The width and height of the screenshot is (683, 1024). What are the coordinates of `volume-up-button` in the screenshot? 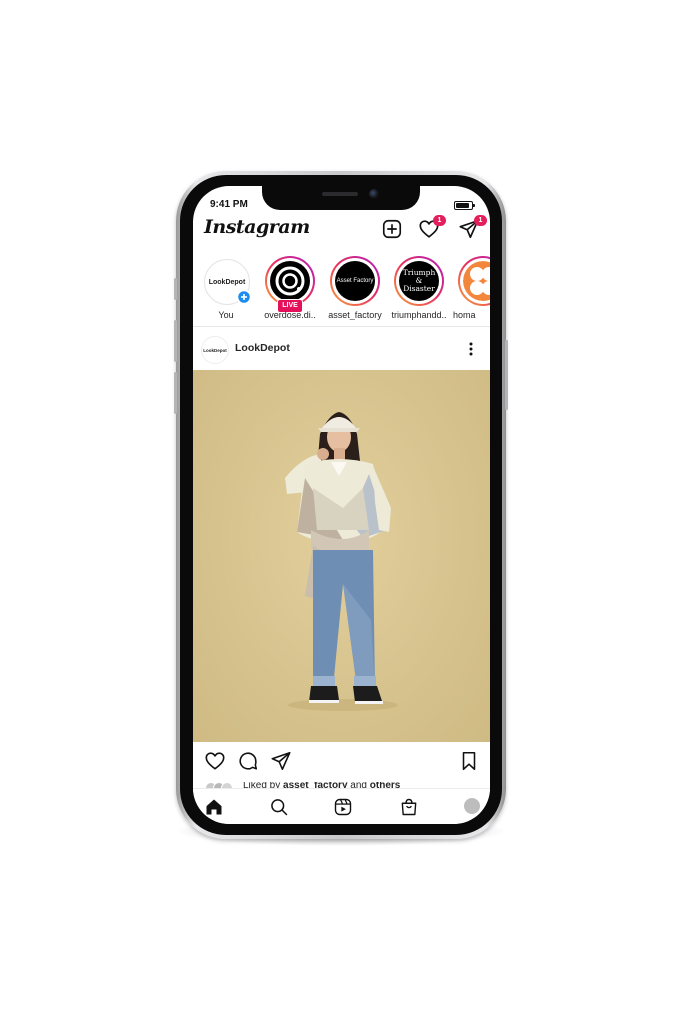 It's located at (175, 341).